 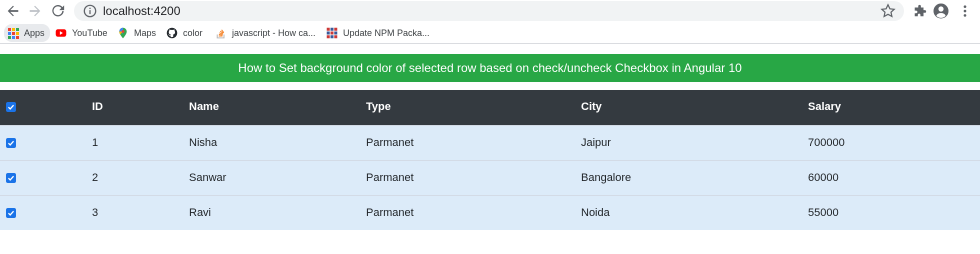 I want to click on account-icon, so click(x=941, y=11).